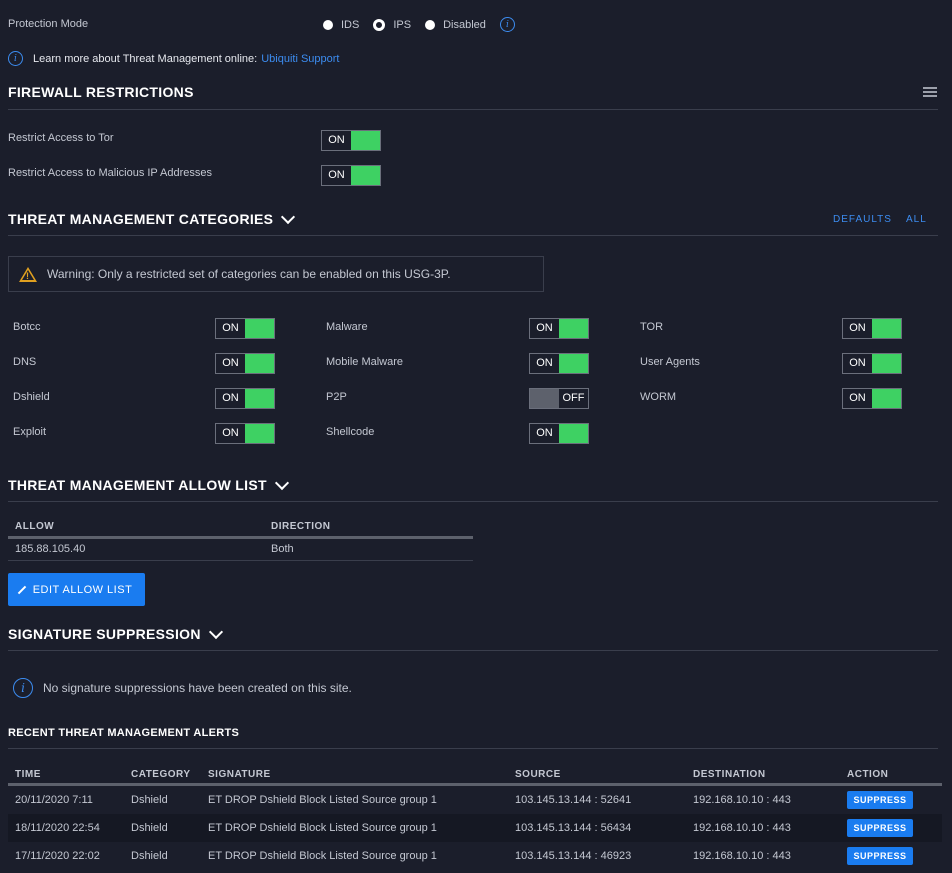  Describe the element at coordinates (57, 856) in the screenshot. I see `alert-time: 17/11/2020 22:02` at that location.